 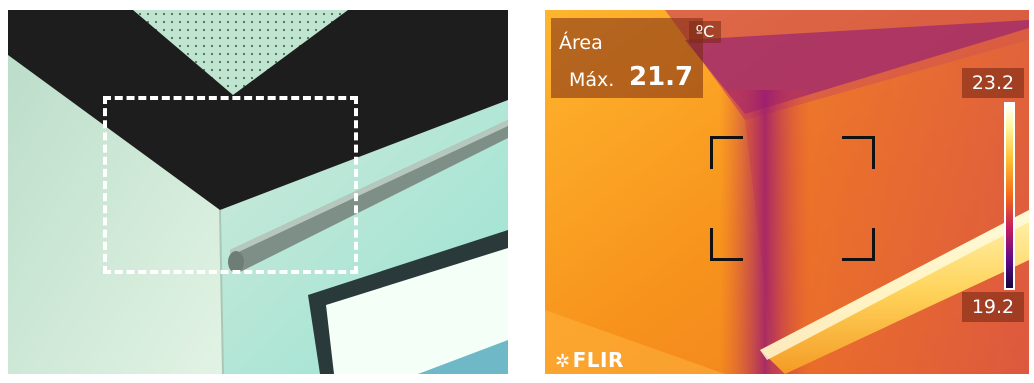 What do you see at coordinates (726, 244) in the screenshot?
I see `measurement-area-corner-bottom-left` at bounding box center [726, 244].